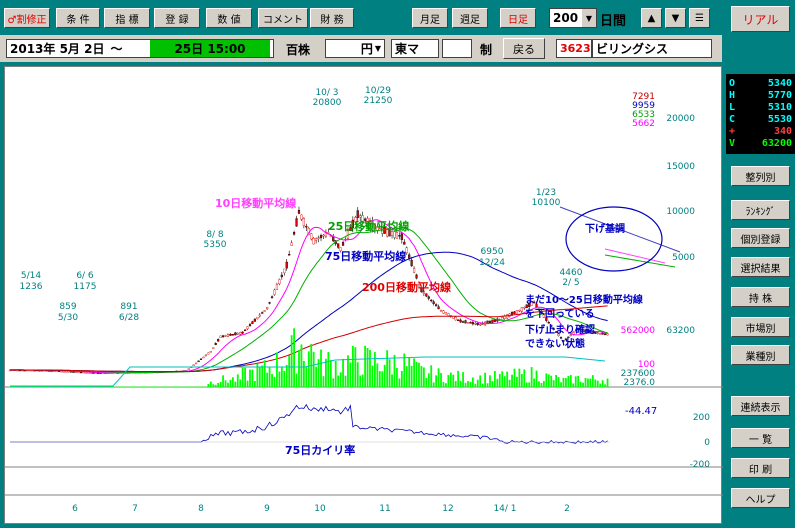 This screenshot has height=528, width=795. What do you see at coordinates (651, 18) in the screenshot?
I see `up-arrow-button: ▲` at bounding box center [651, 18].